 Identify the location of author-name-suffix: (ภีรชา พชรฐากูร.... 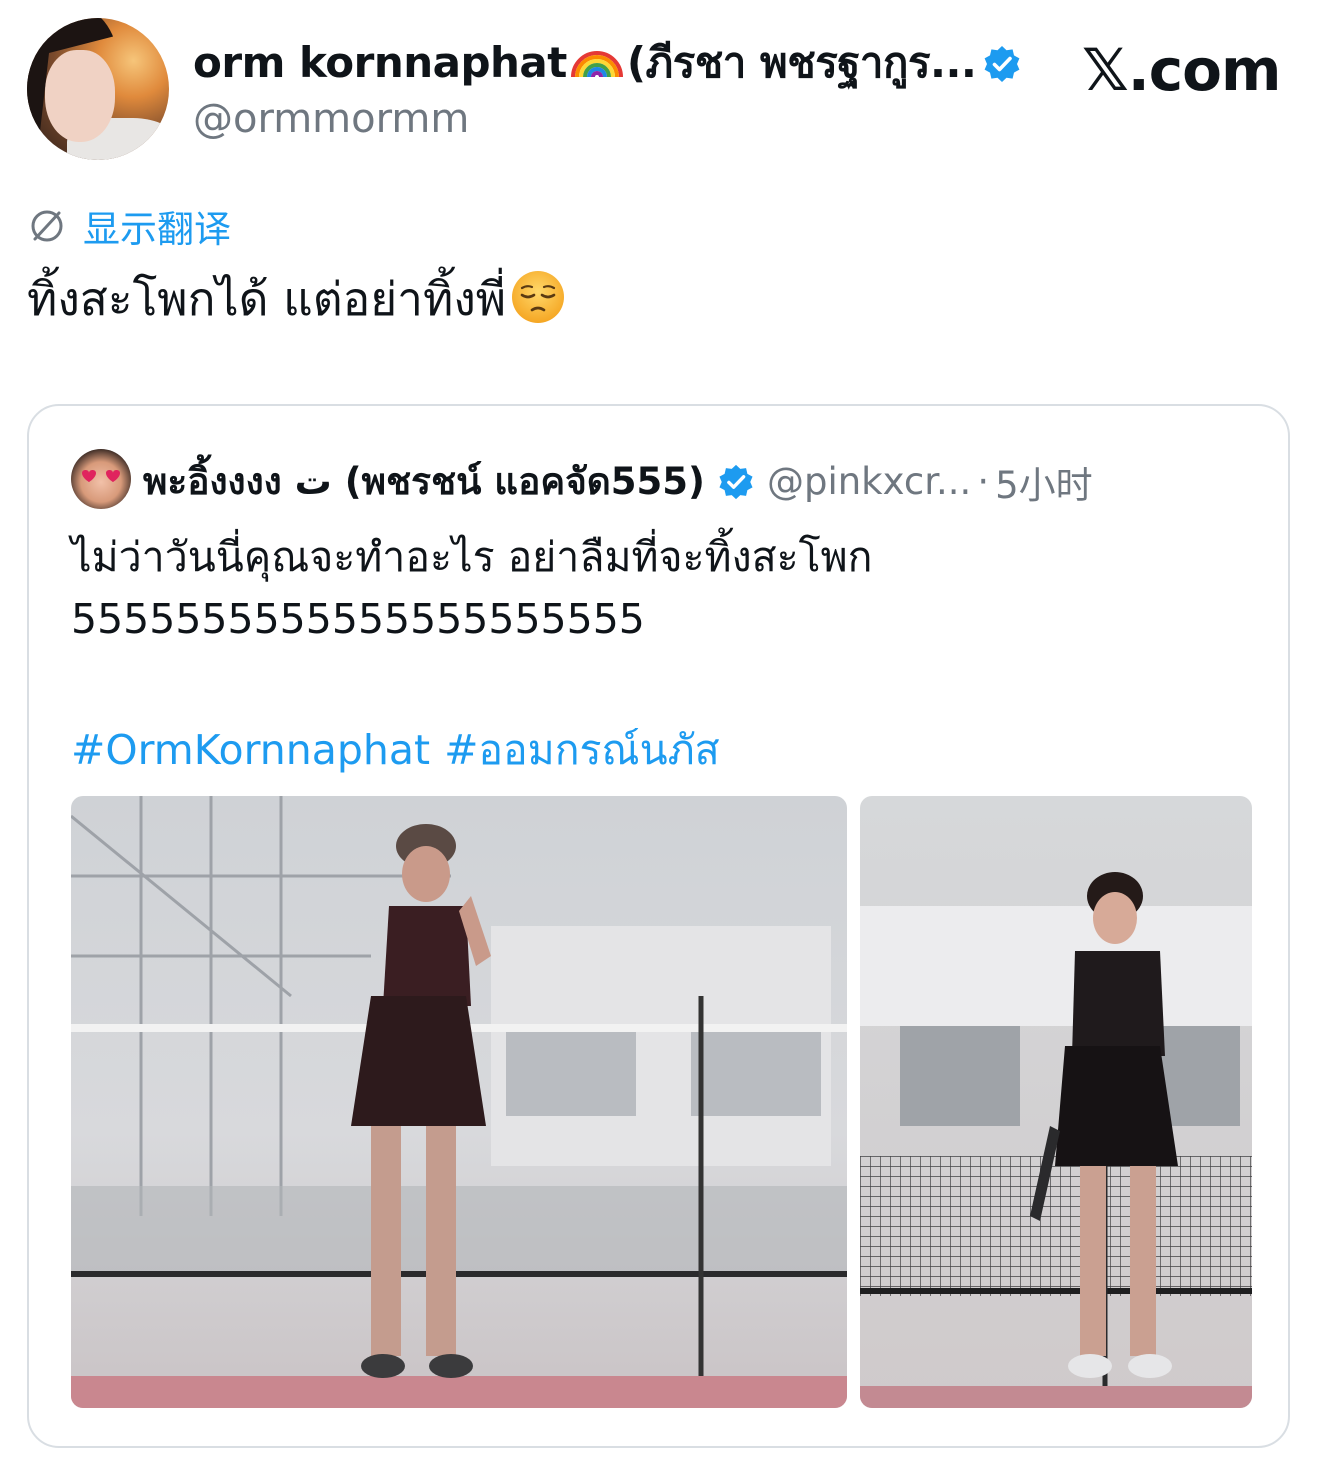
(801, 62).